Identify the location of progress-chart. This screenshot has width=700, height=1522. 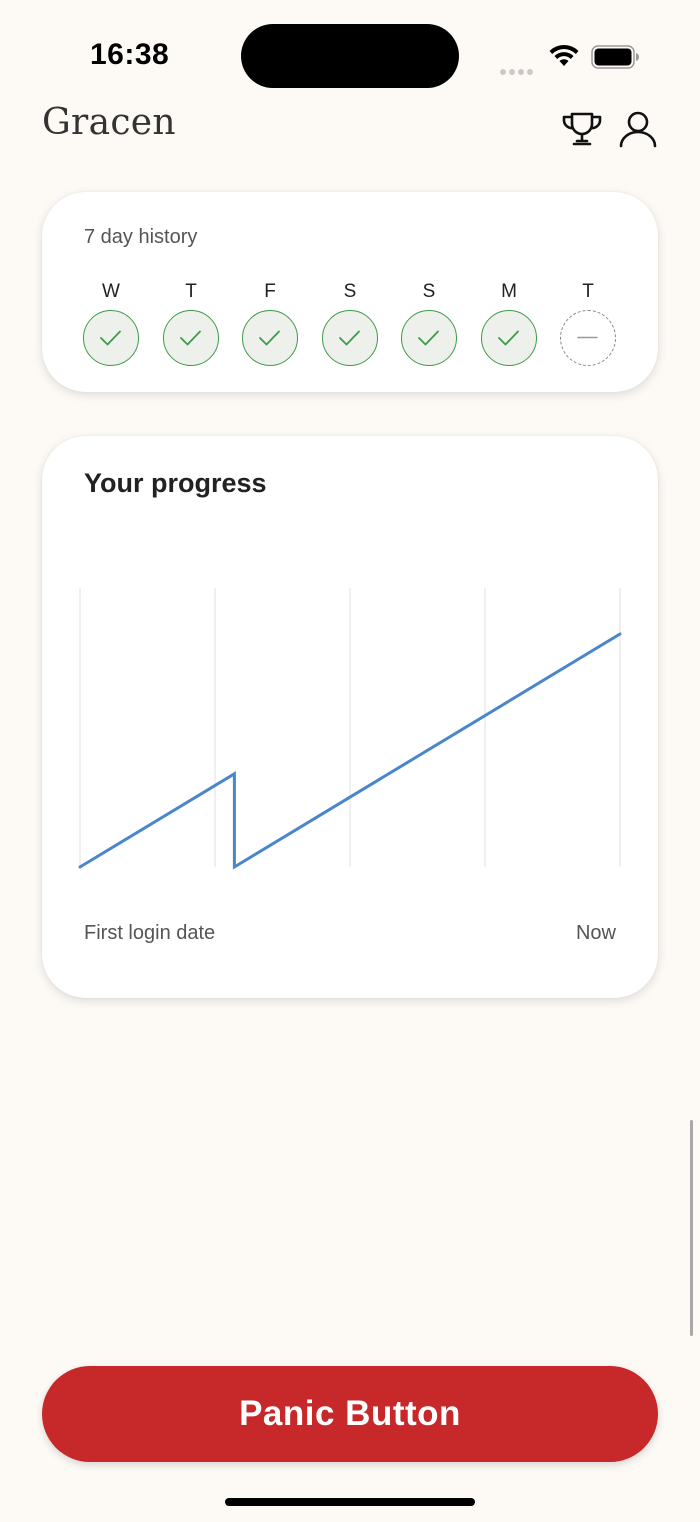
(350, 729).